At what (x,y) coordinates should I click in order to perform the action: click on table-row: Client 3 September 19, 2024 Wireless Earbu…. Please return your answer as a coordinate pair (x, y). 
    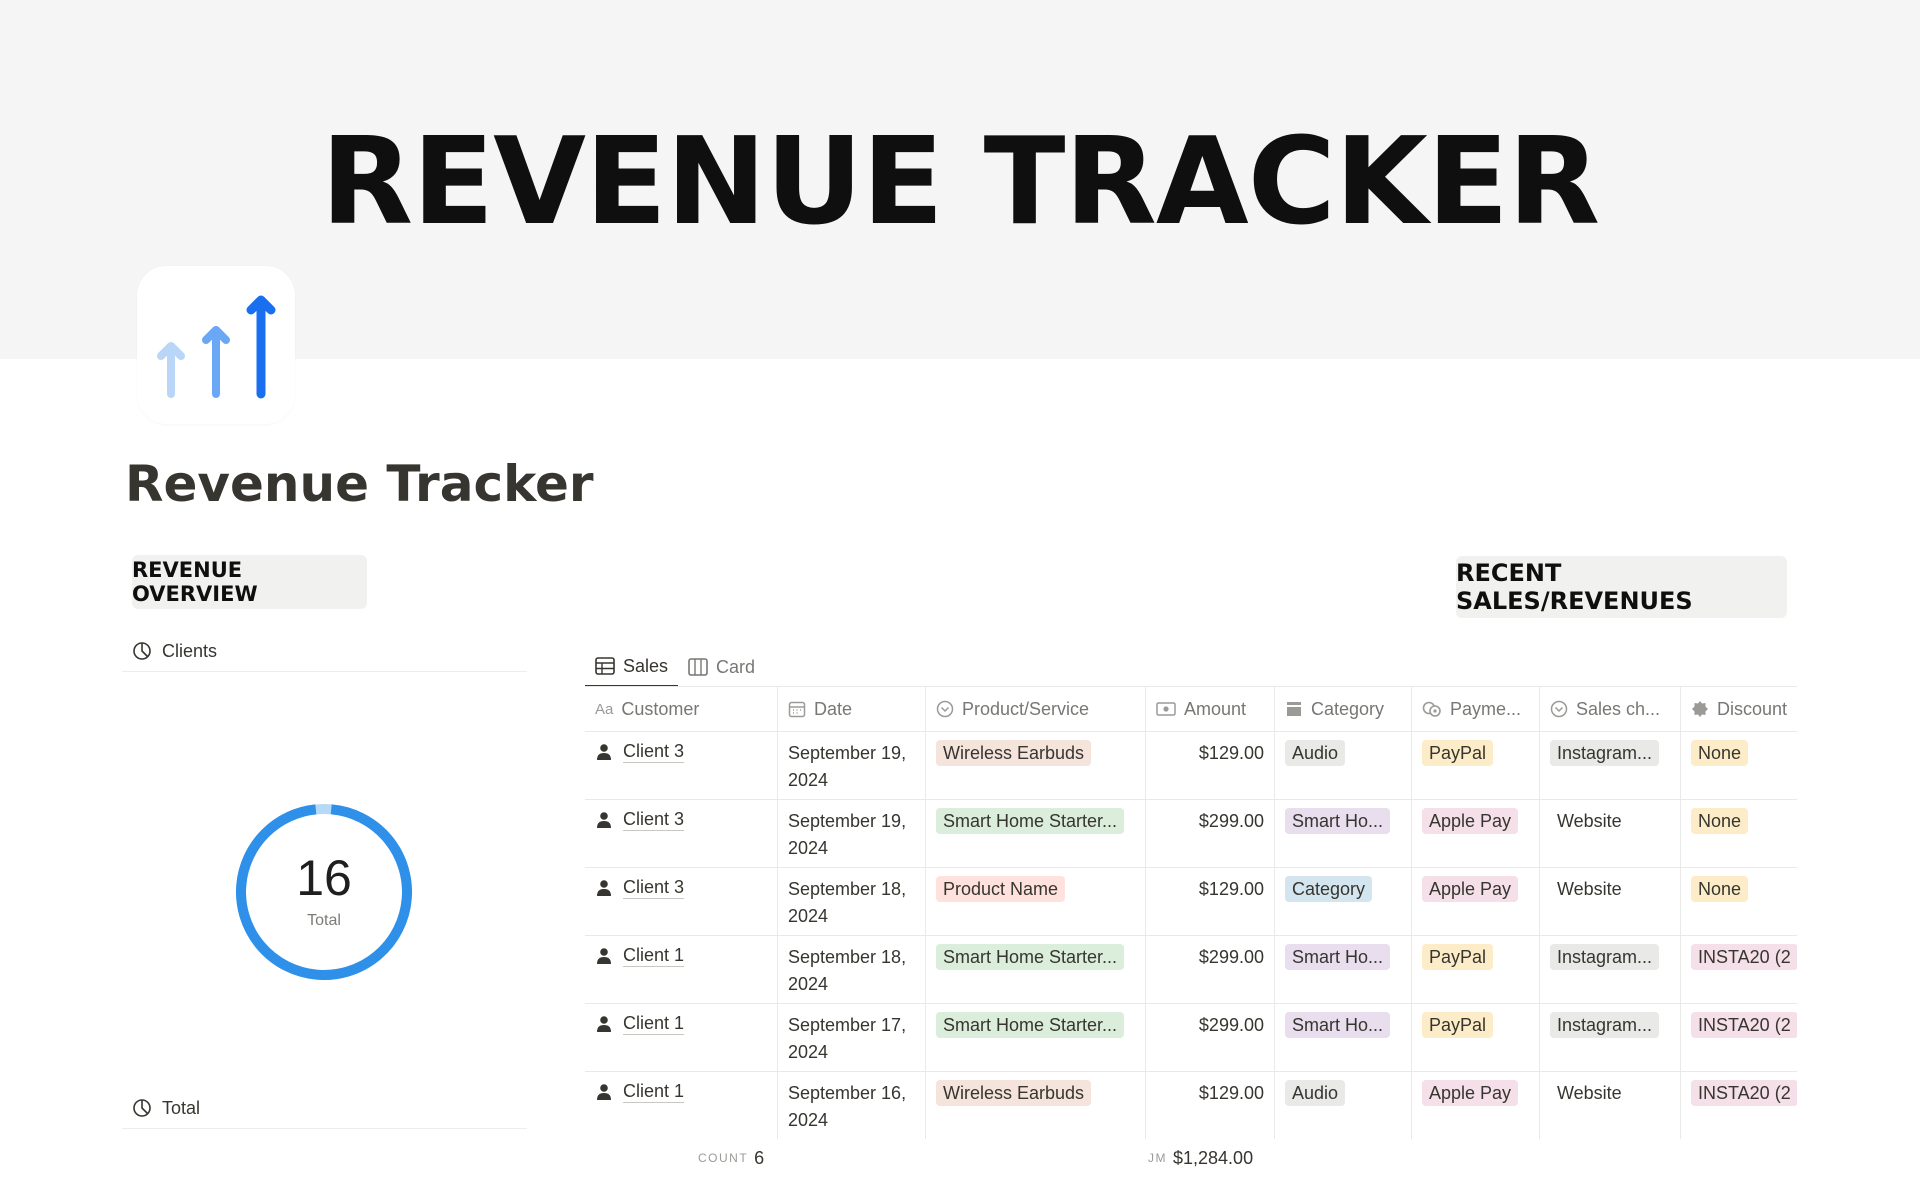
    Looking at the image, I should click on (1191, 766).